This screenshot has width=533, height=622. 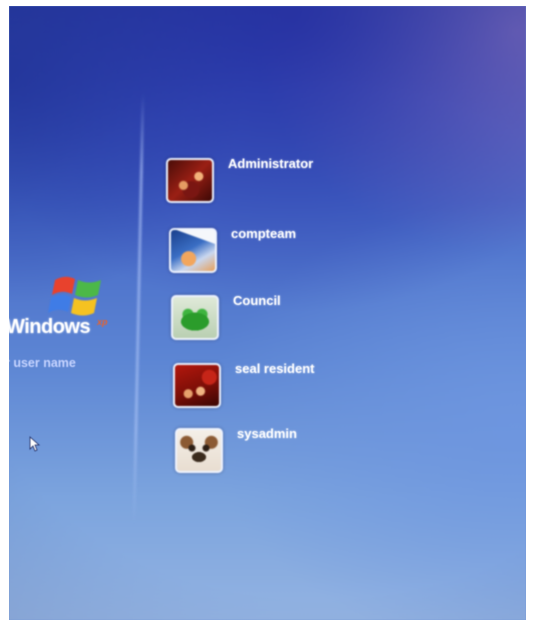 I want to click on user-tile-sysadmin: sysadmin, so click(x=325, y=455).